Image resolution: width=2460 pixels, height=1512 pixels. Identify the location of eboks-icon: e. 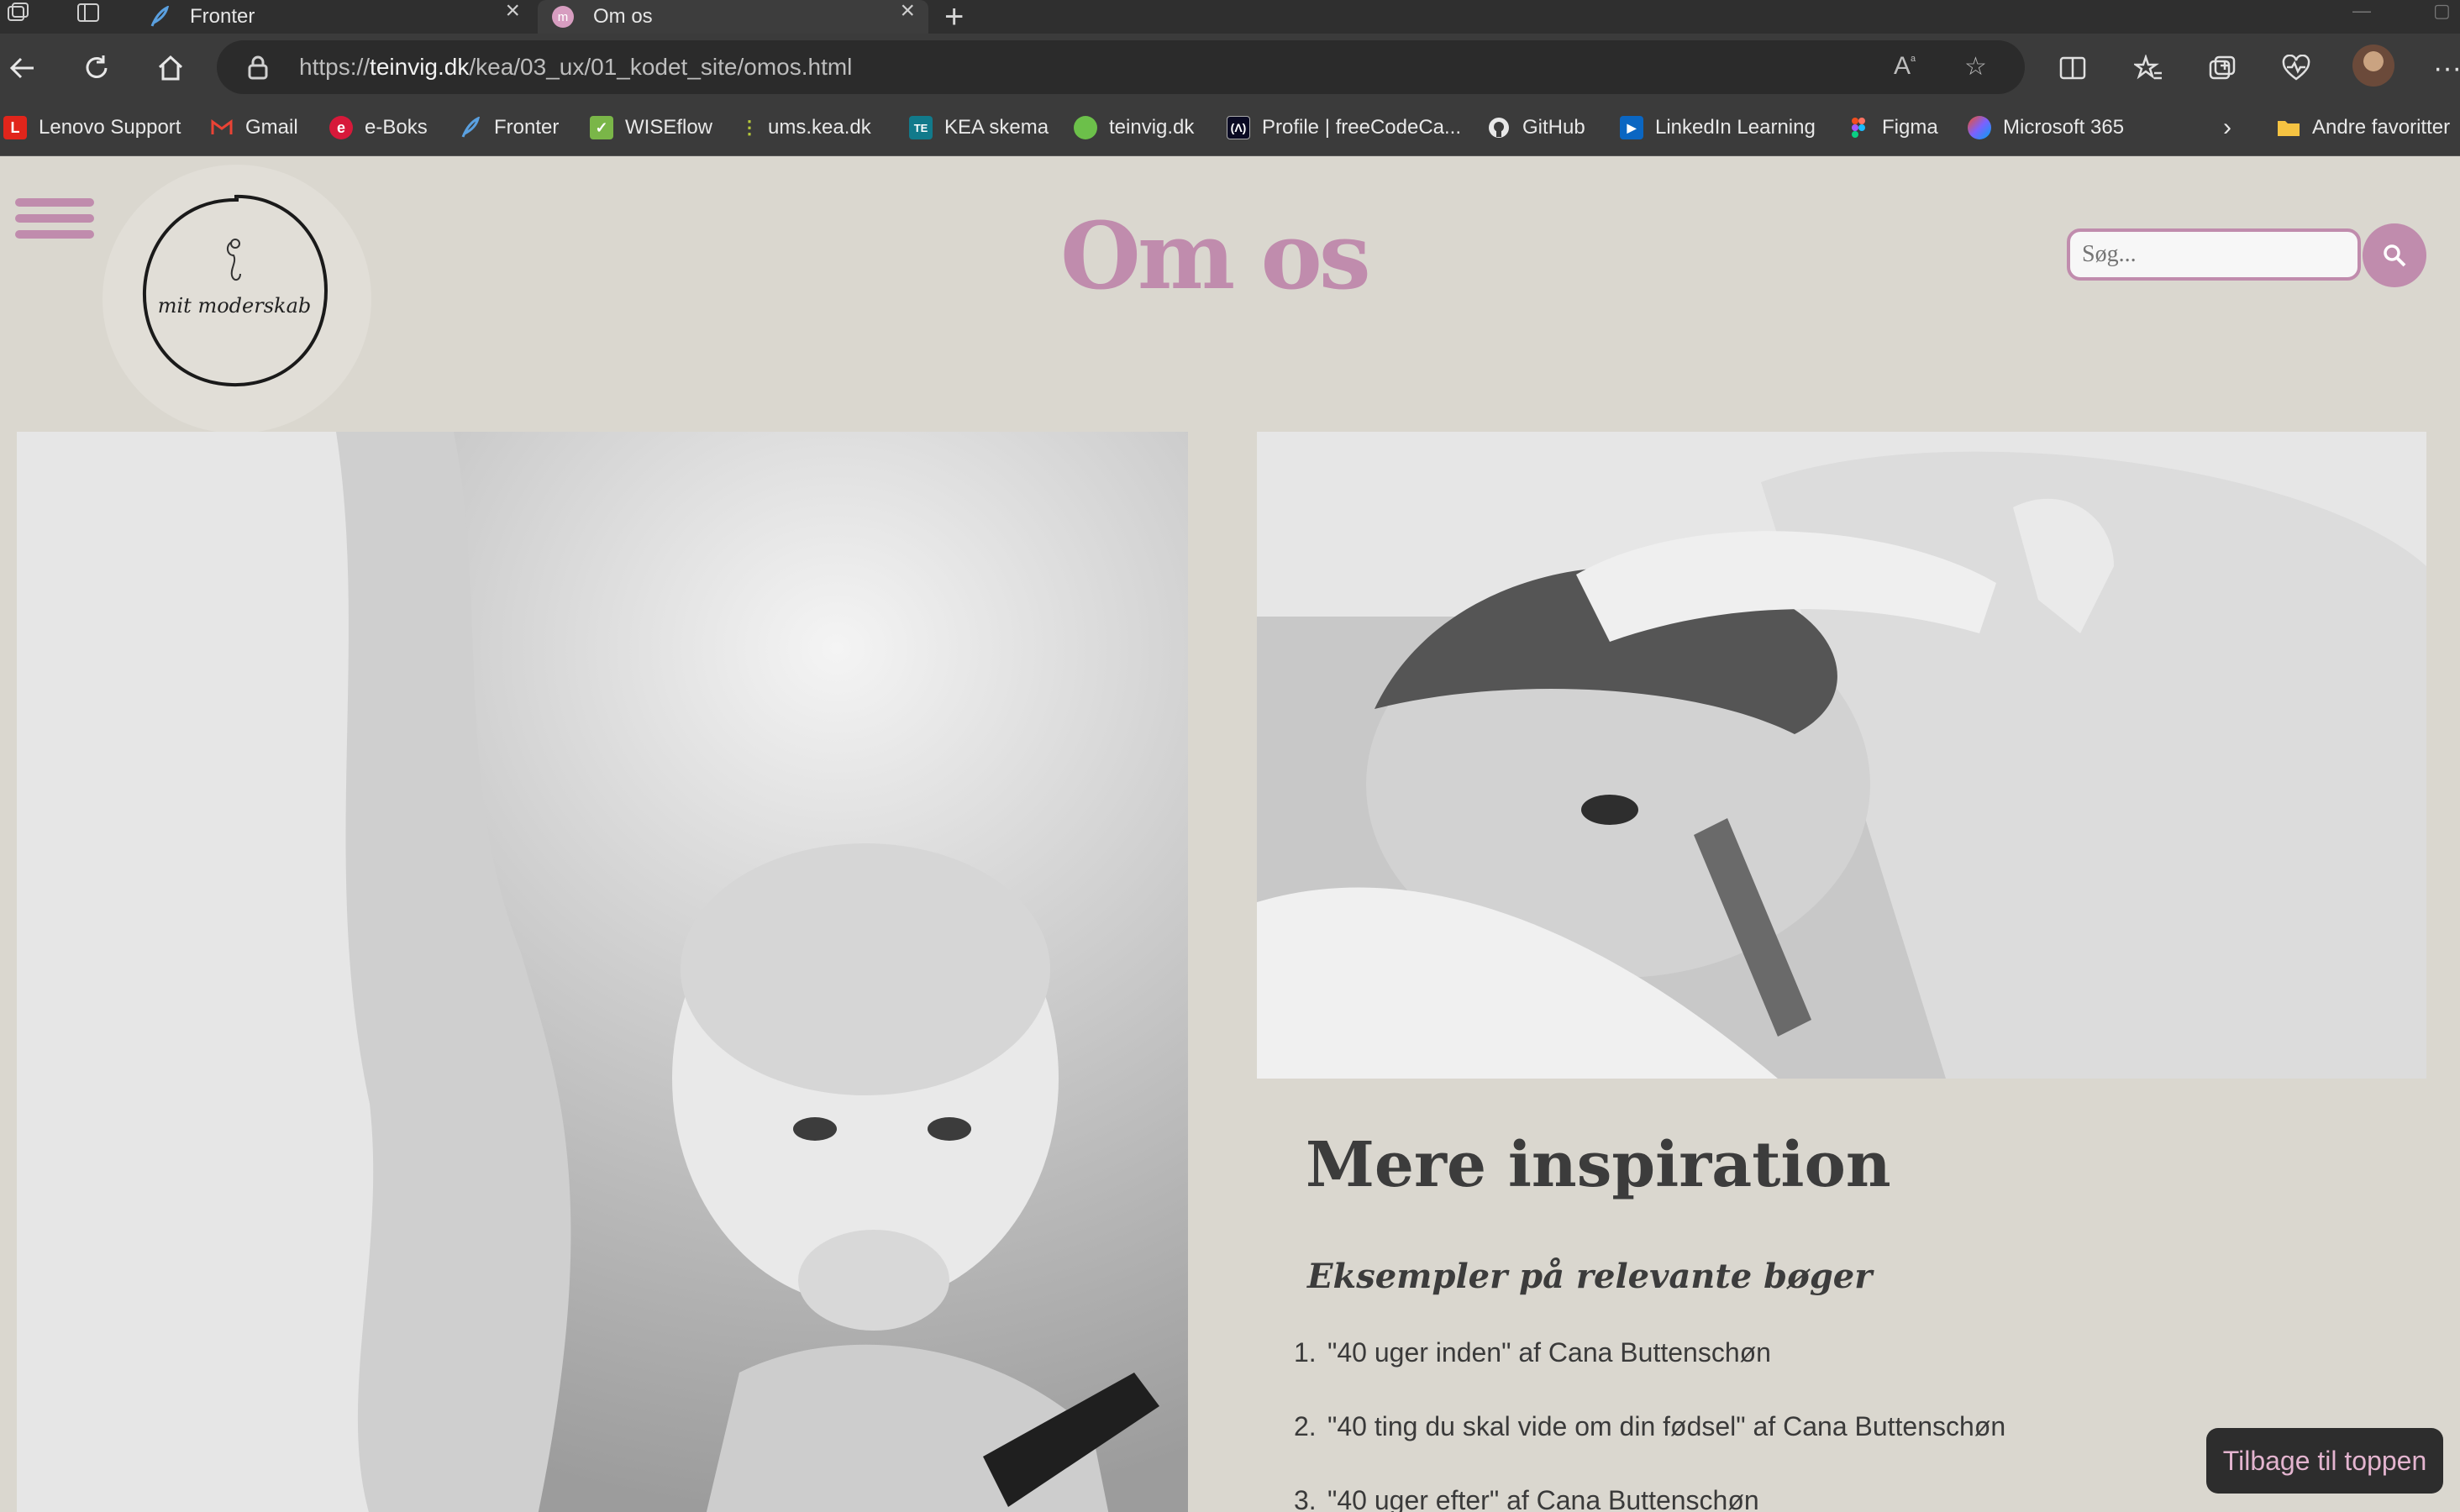
(341, 127).